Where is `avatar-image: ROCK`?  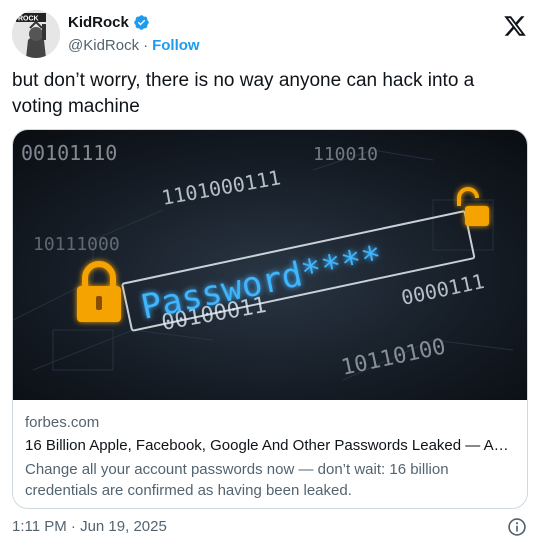
avatar-image: ROCK is located at coordinates (36, 34).